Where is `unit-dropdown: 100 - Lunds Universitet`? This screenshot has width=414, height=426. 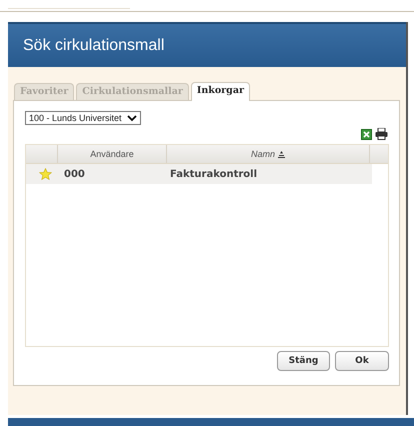
unit-dropdown: 100 - Lunds Universitet is located at coordinates (83, 118).